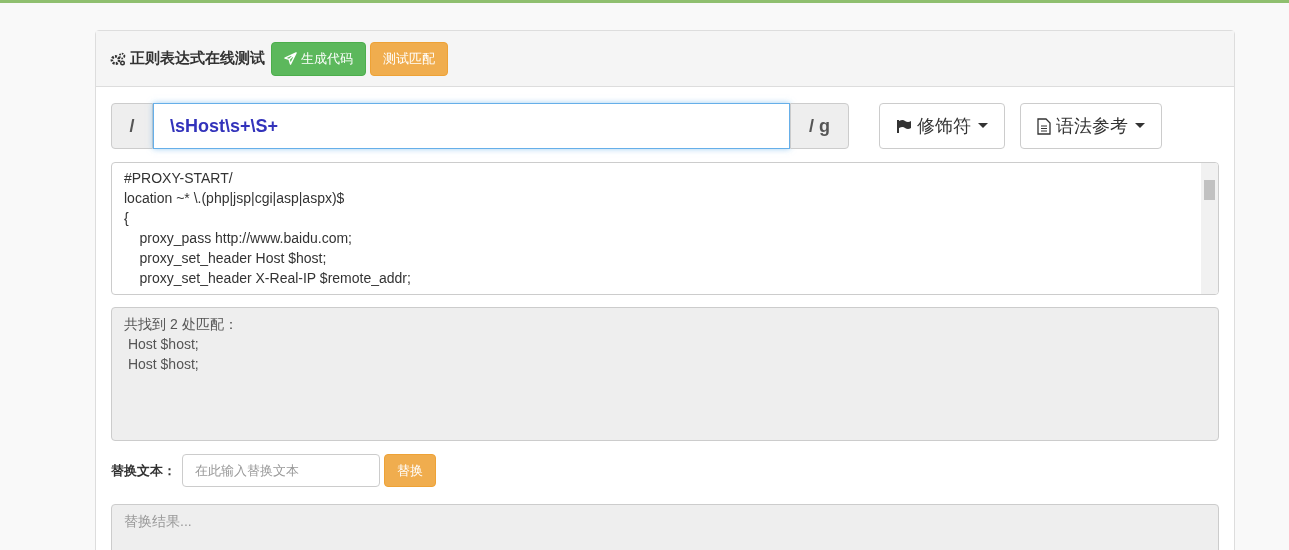 Image resolution: width=1289 pixels, height=550 pixels. What do you see at coordinates (819, 126) in the screenshot?
I see `regex-flags: / g` at bounding box center [819, 126].